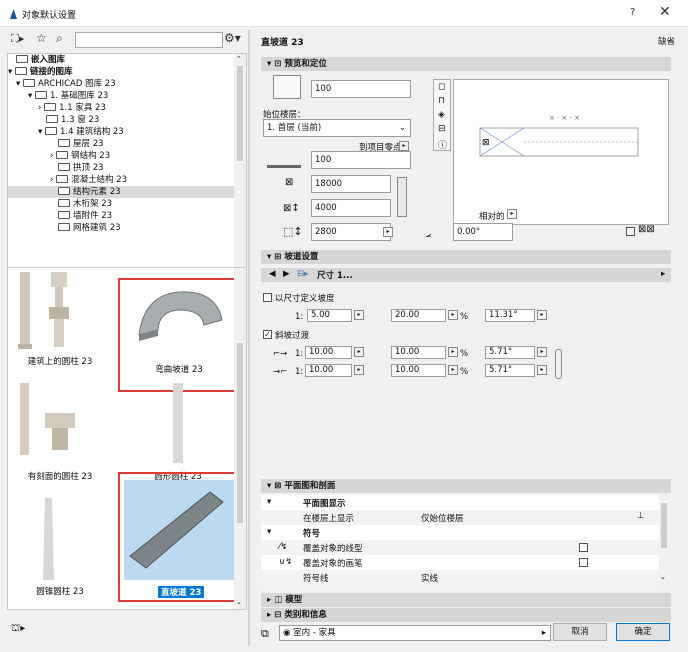 Image resolution: width=688 pixels, height=652 pixels. I want to click on scroll-down-icon: ⌄, so click(663, 577).